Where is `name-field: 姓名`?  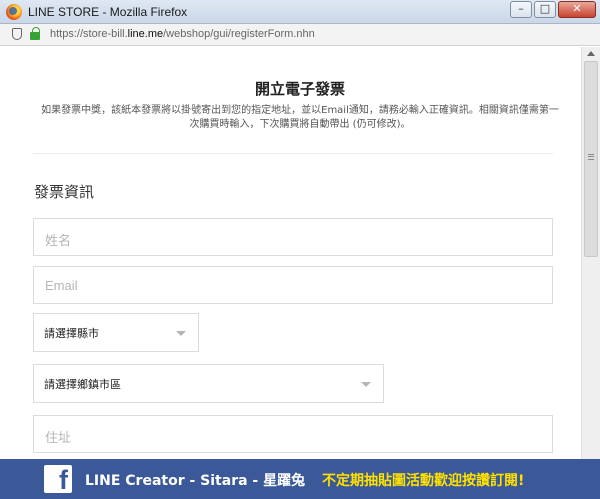 name-field: 姓名 is located at coordinates (293, 237).